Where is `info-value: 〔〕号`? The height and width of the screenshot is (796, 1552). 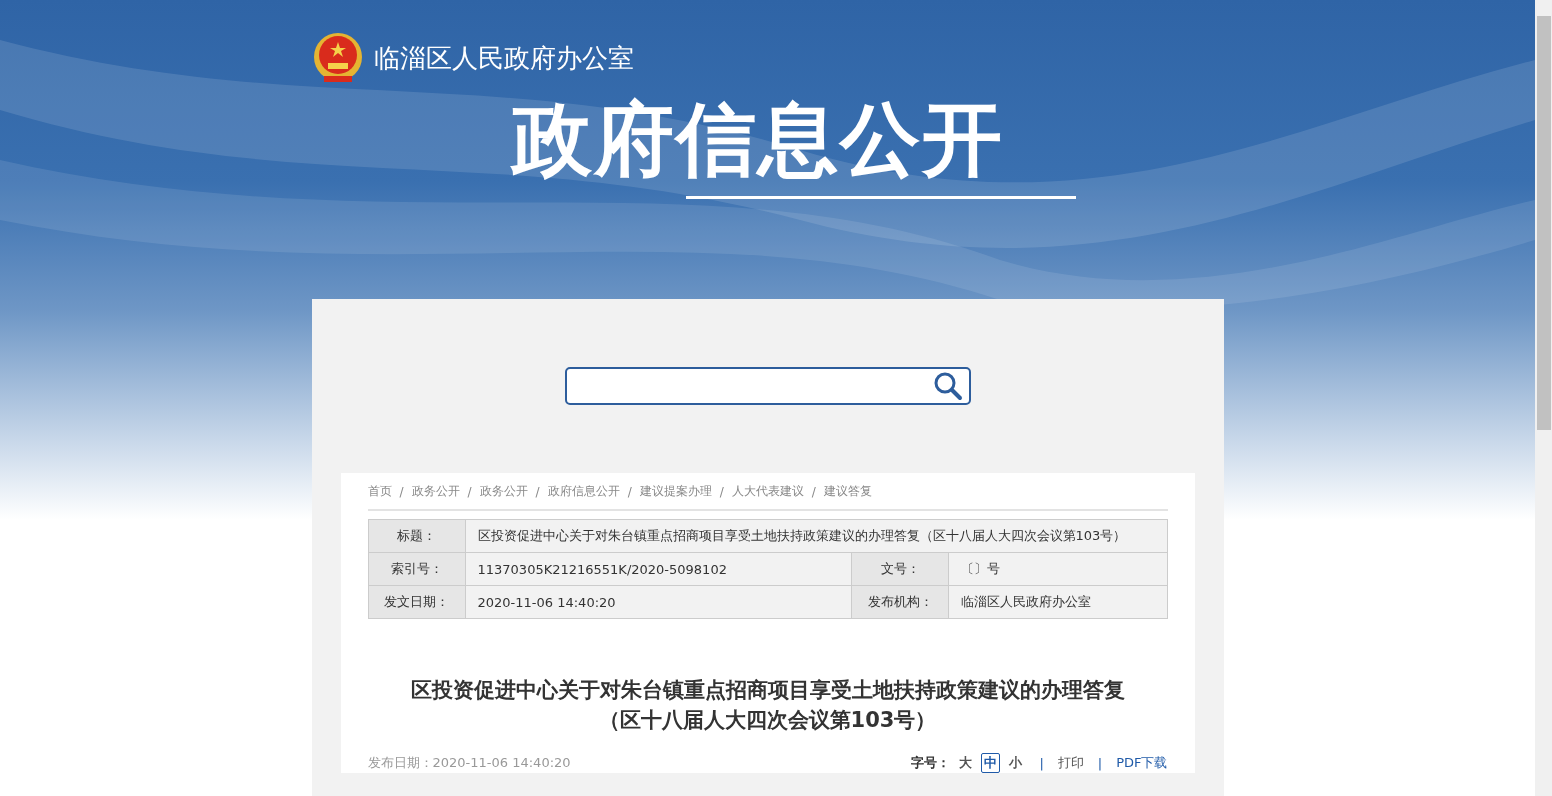 info-value: 〔〕号 is located at coordinates (1057, 569).